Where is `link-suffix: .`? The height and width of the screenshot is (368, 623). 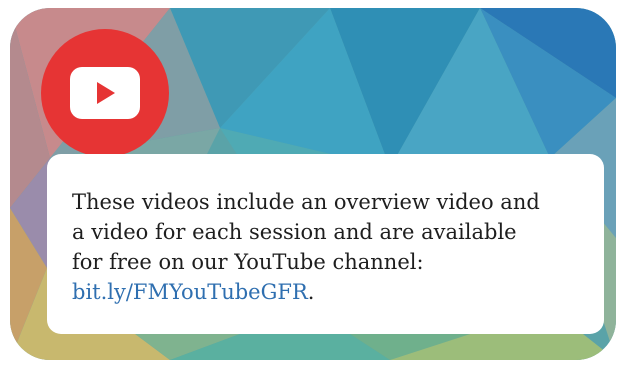 link-suffix: . is located at coordinates (311, 292).